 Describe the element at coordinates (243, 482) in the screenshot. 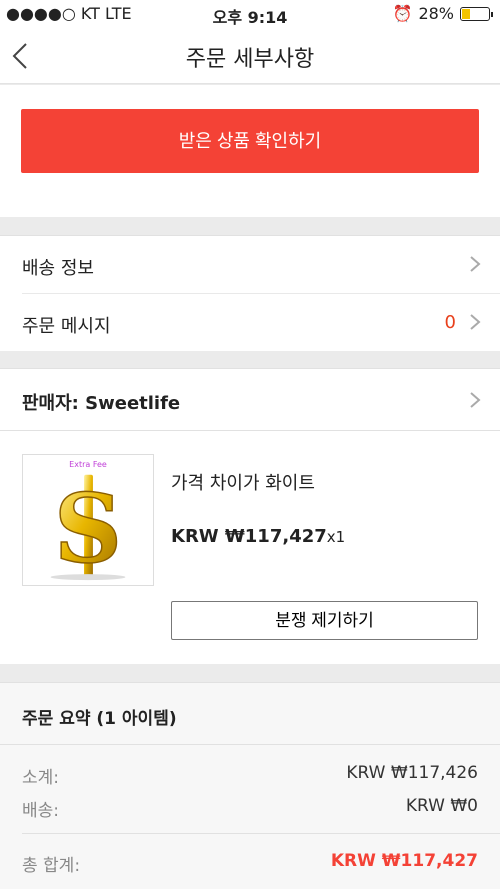

I see `product-name: 가격 차이가 화이트` at that location.